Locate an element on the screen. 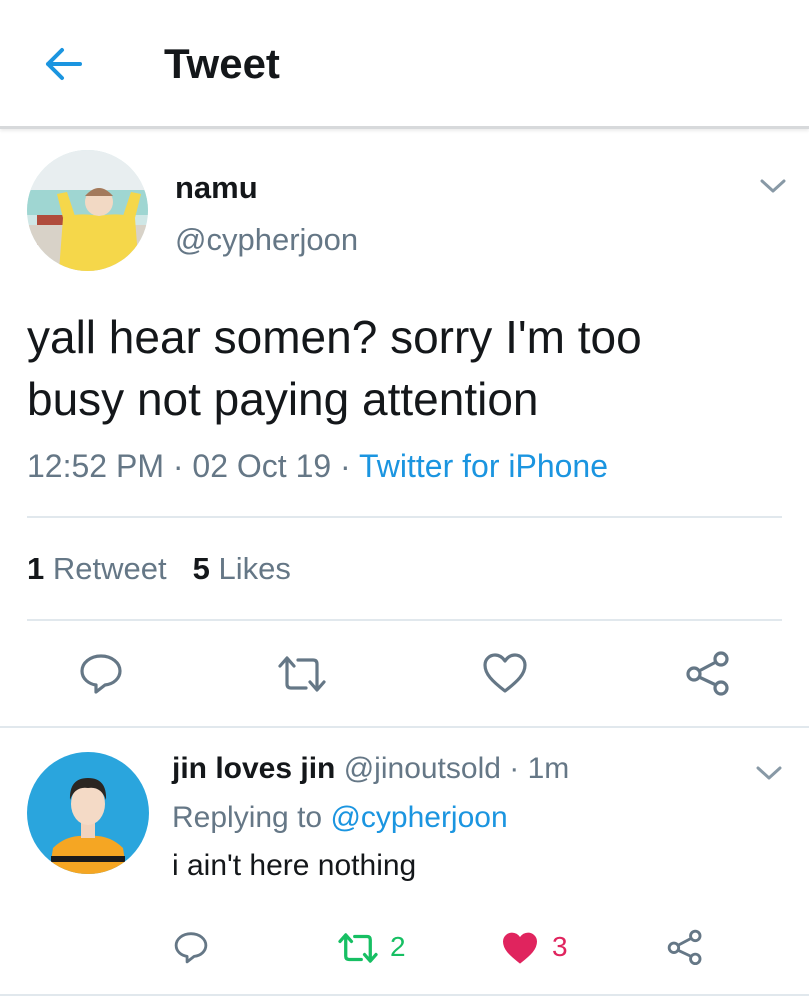 Image resolution: width=809 pixels, height=1000 pixels. mention-link: @cypherjoon is located at coordinates (418, 817).